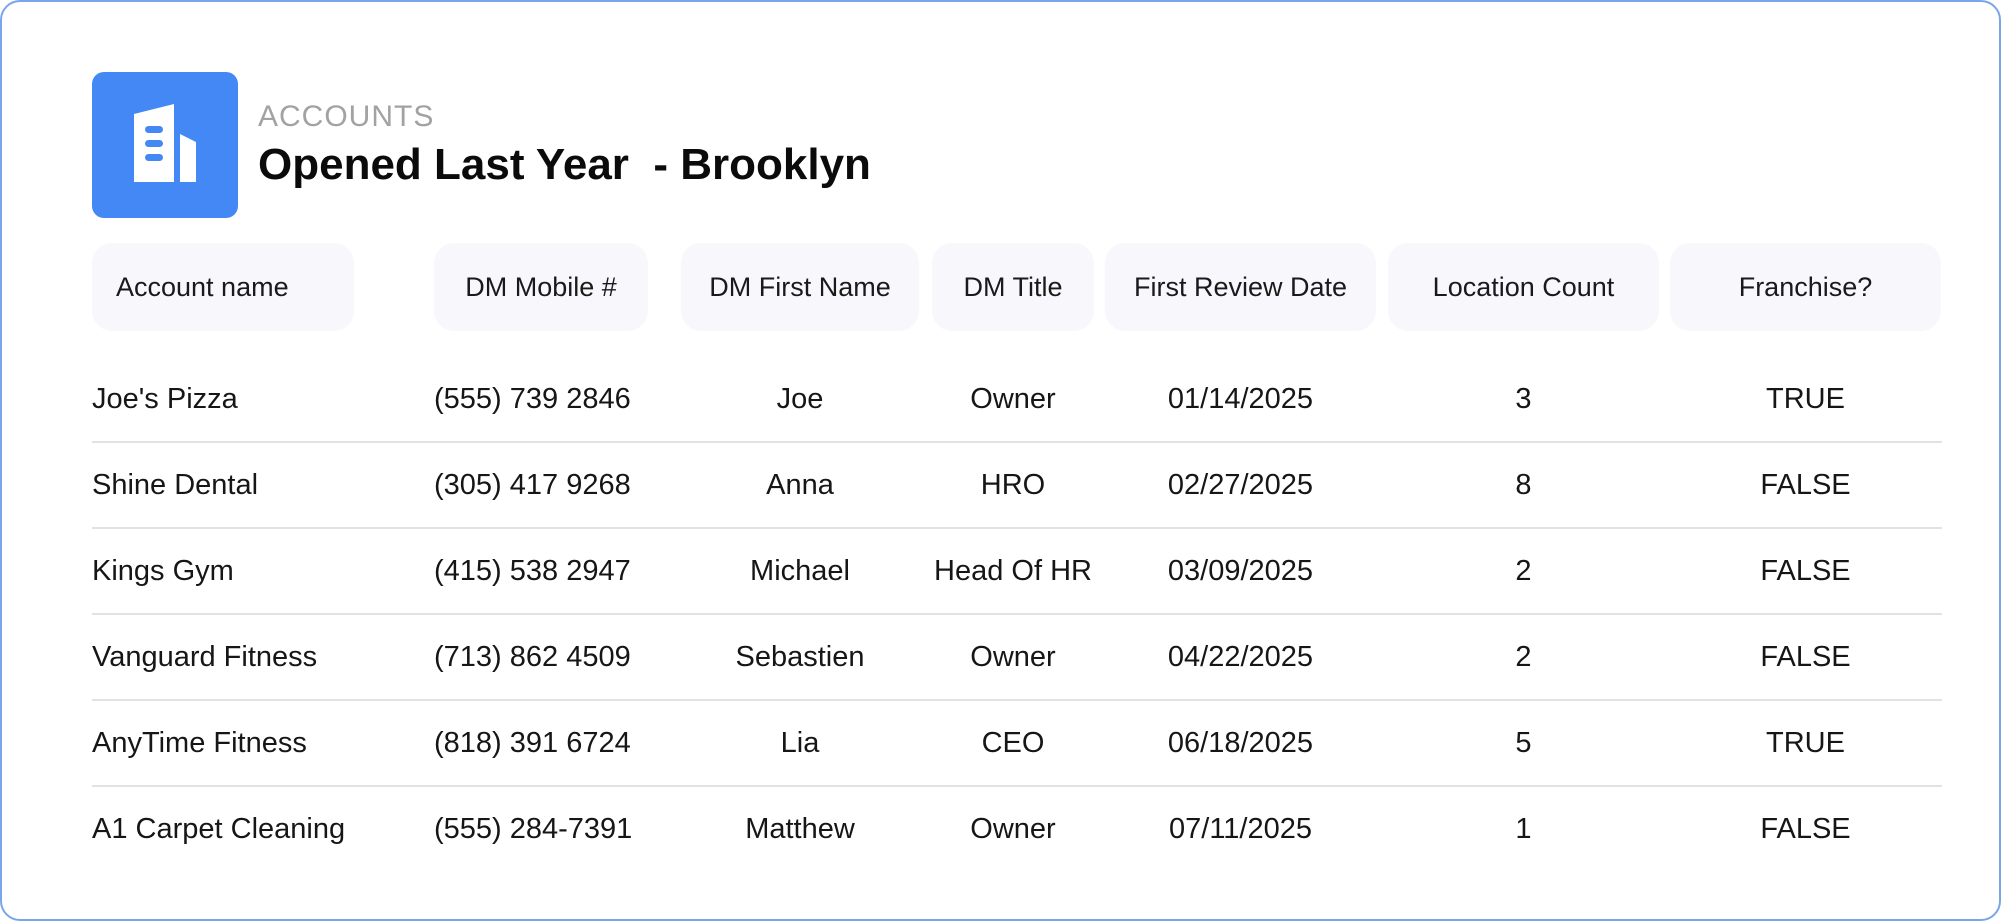  I want to click on cell-dm-first-name: Matthew, so click(800, 828).